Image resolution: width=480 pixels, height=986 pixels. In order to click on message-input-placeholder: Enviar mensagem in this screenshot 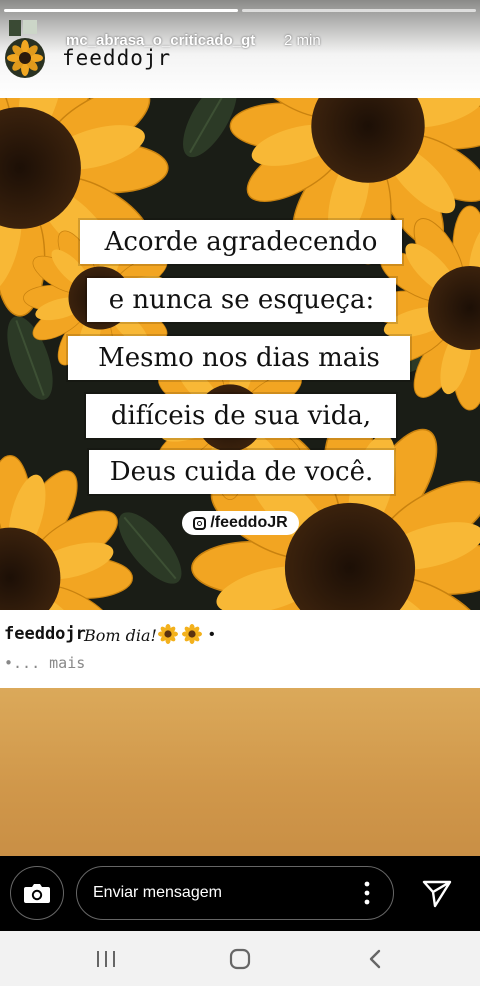, I will do `click(157, 892)`.